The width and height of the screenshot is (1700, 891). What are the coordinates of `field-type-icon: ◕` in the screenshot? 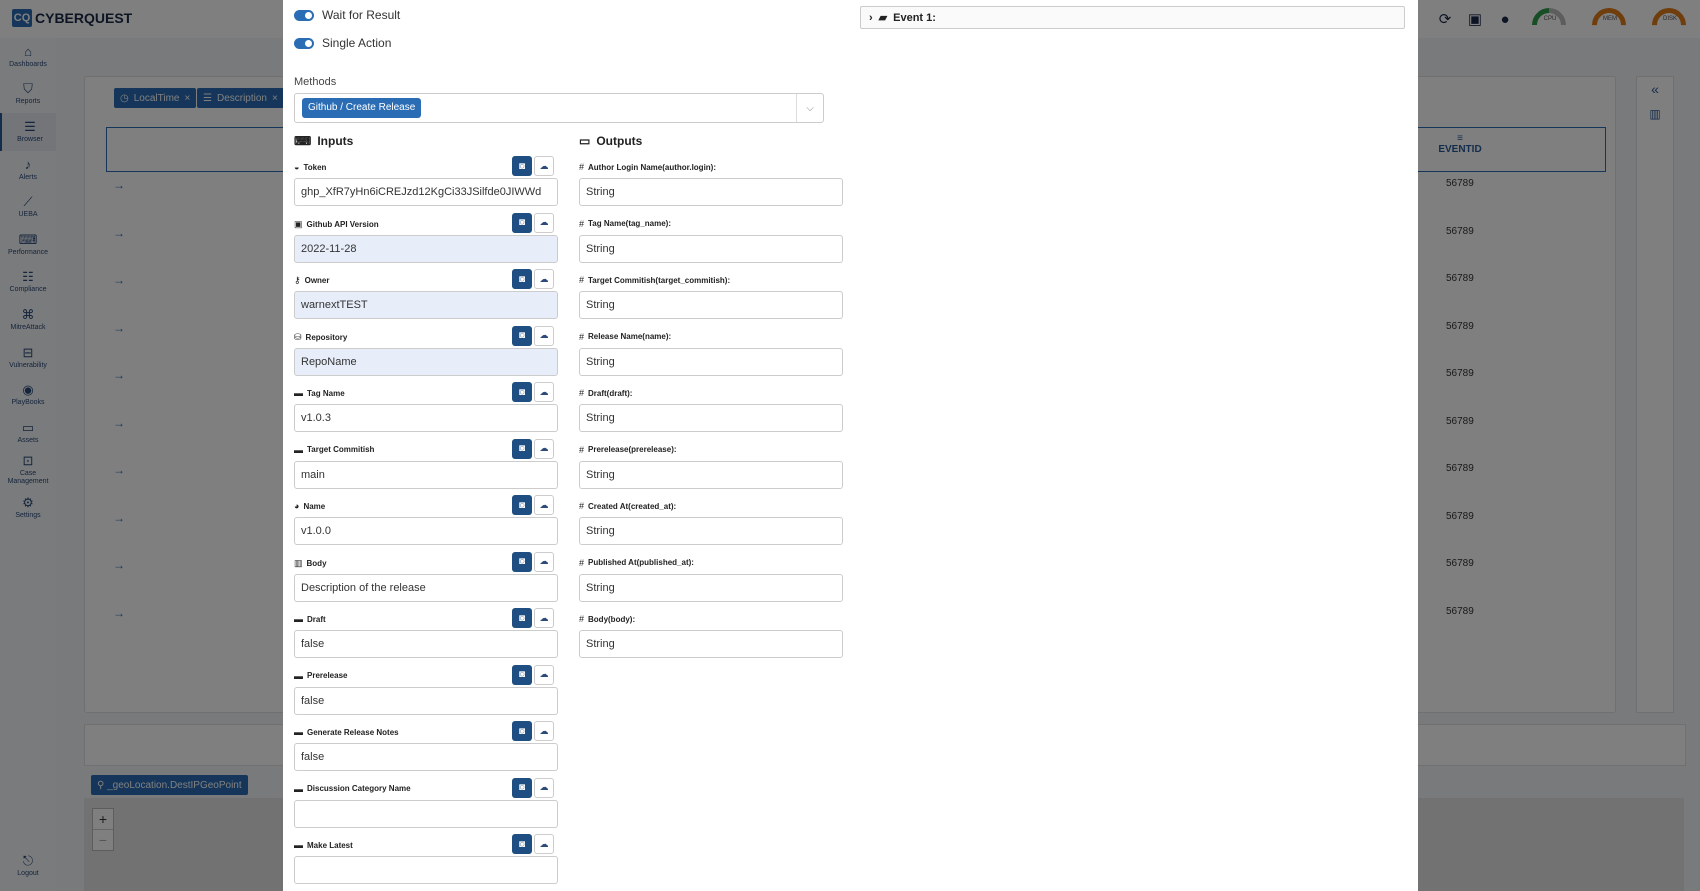 It's located at (297, 506).